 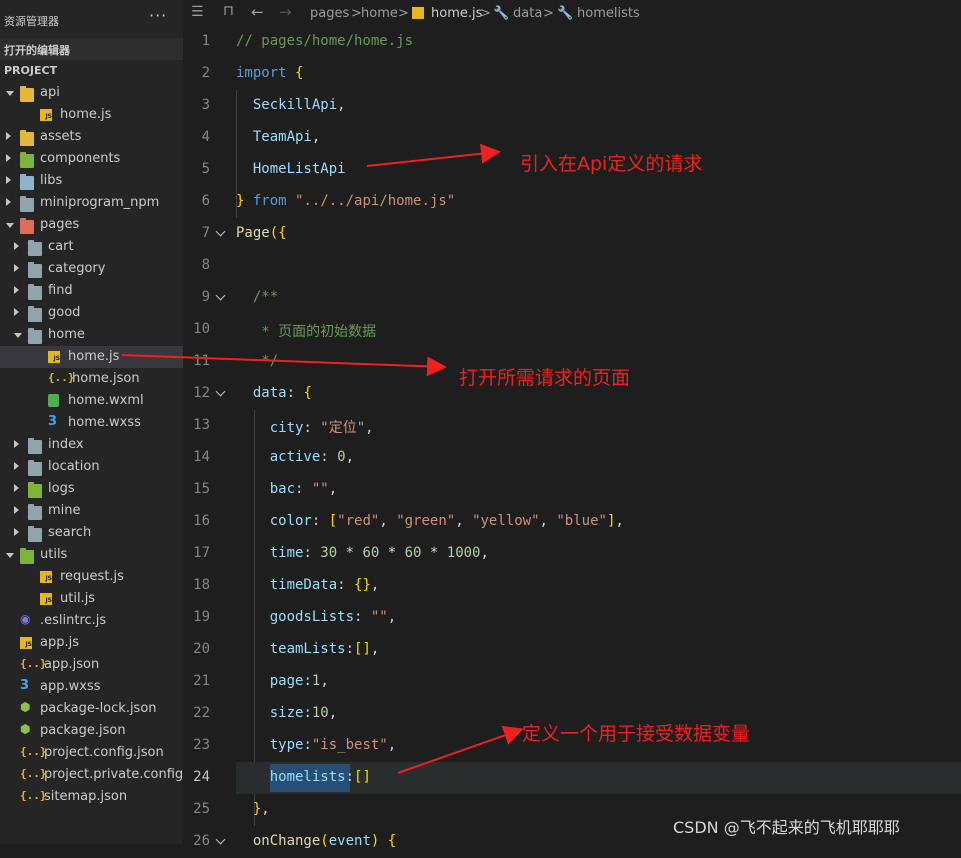 What do you see at coordinates (545, 378) in the screenshot?
I see `annotation-open-page: 打开所需请求的页面` at bounding box center [545, 378].